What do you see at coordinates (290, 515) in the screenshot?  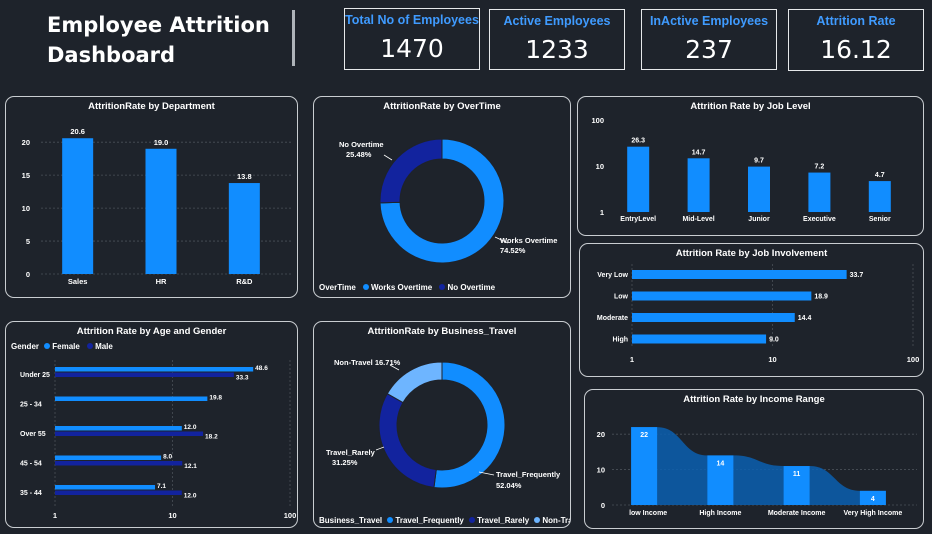 I see `x-tick-label: 100` at bounding box center [290, 515].